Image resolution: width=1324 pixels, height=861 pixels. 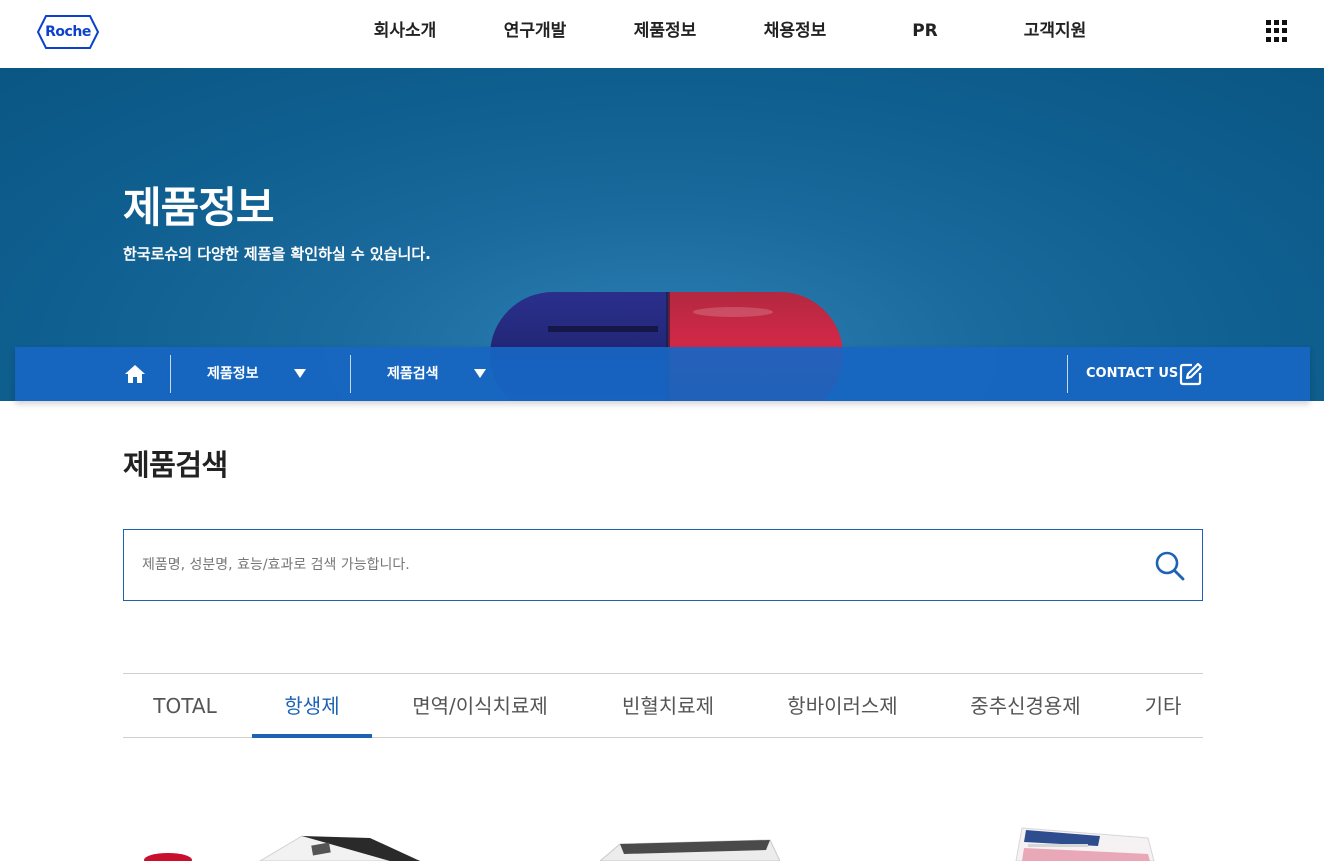 I want to click on logo-text: Roche, so click(x=68, y=32).